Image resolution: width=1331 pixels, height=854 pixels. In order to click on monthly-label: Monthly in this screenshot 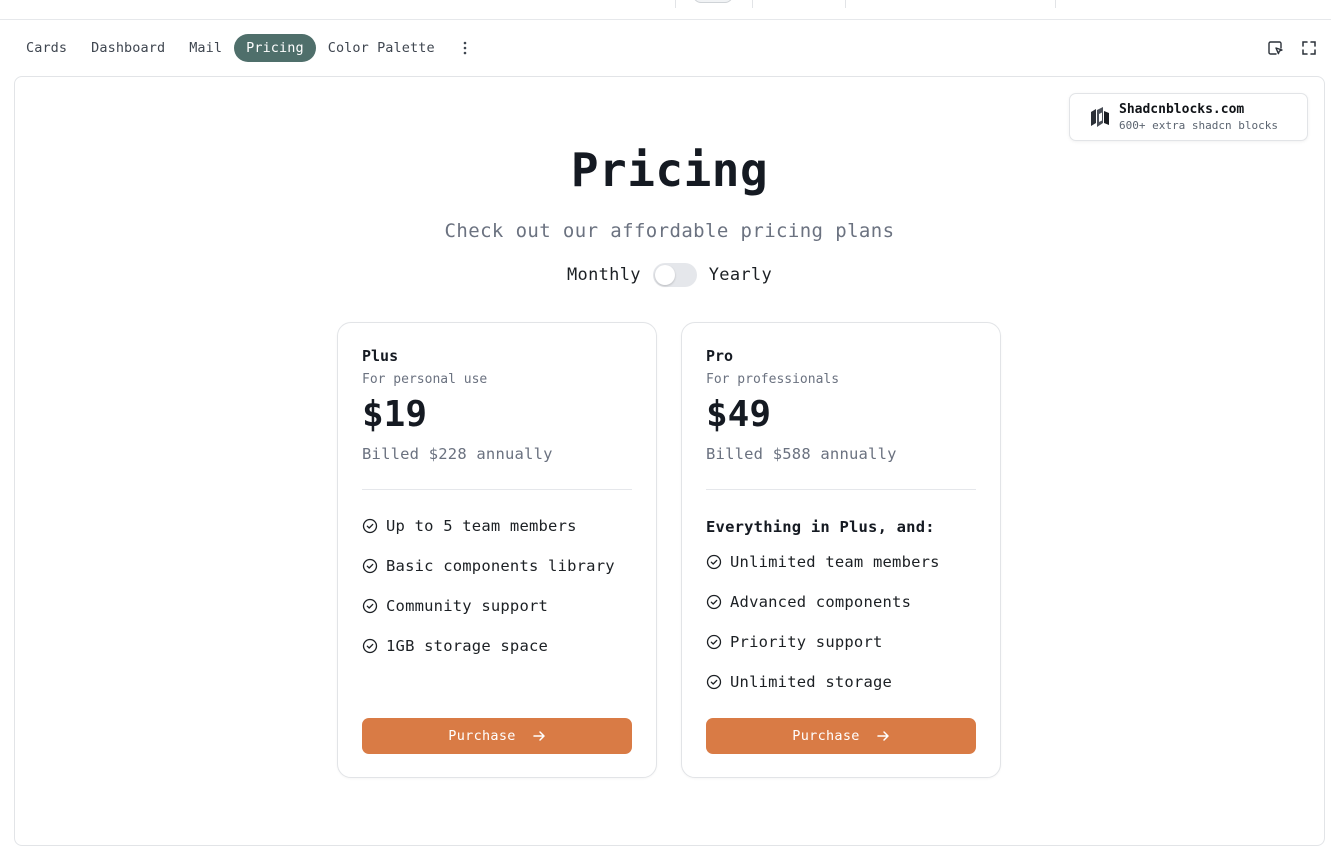, I will do `click(604, 275)`.